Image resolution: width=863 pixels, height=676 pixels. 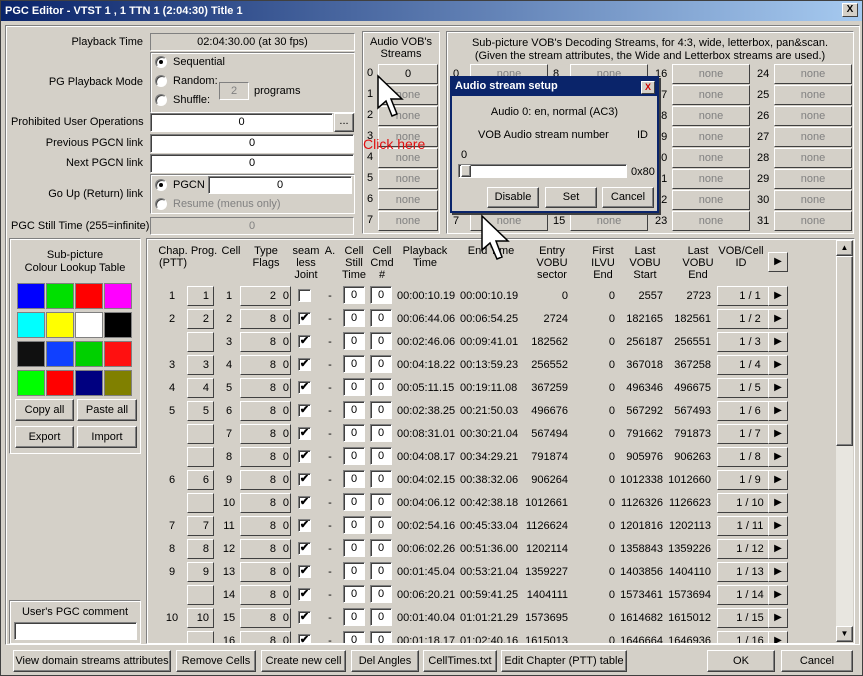 I want to click on program-button: 10, so click(x=200, y=618).